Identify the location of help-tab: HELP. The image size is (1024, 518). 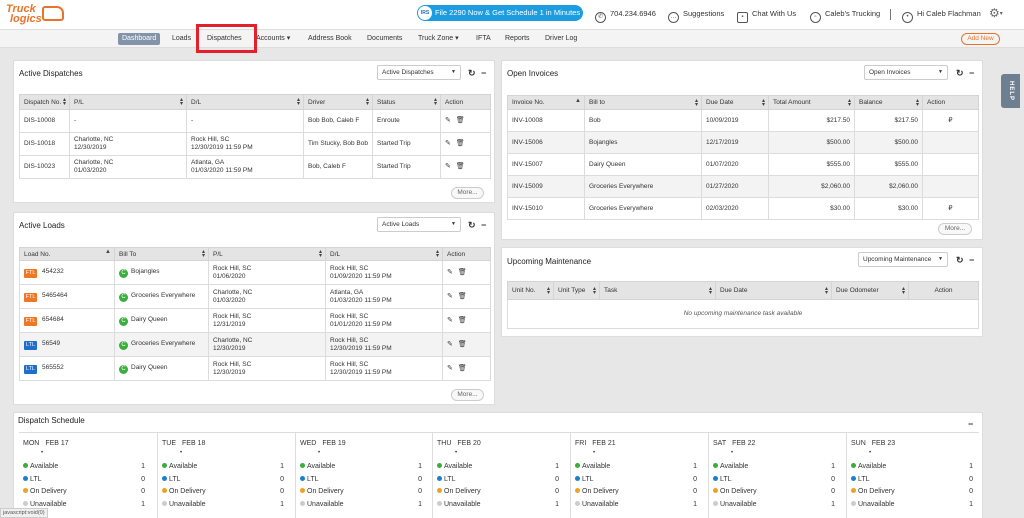
(1010, 91).